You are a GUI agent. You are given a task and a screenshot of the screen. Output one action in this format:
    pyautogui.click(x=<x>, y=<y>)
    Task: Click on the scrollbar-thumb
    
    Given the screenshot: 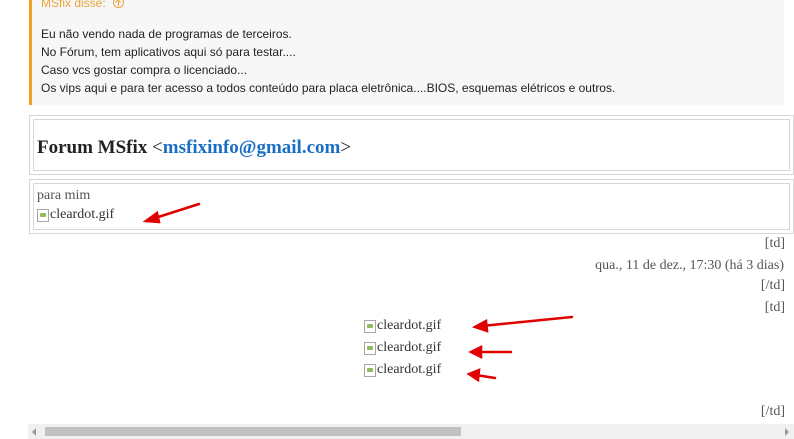 What is the action you would take?
    pyautogui.click(x=253, y=431)
    